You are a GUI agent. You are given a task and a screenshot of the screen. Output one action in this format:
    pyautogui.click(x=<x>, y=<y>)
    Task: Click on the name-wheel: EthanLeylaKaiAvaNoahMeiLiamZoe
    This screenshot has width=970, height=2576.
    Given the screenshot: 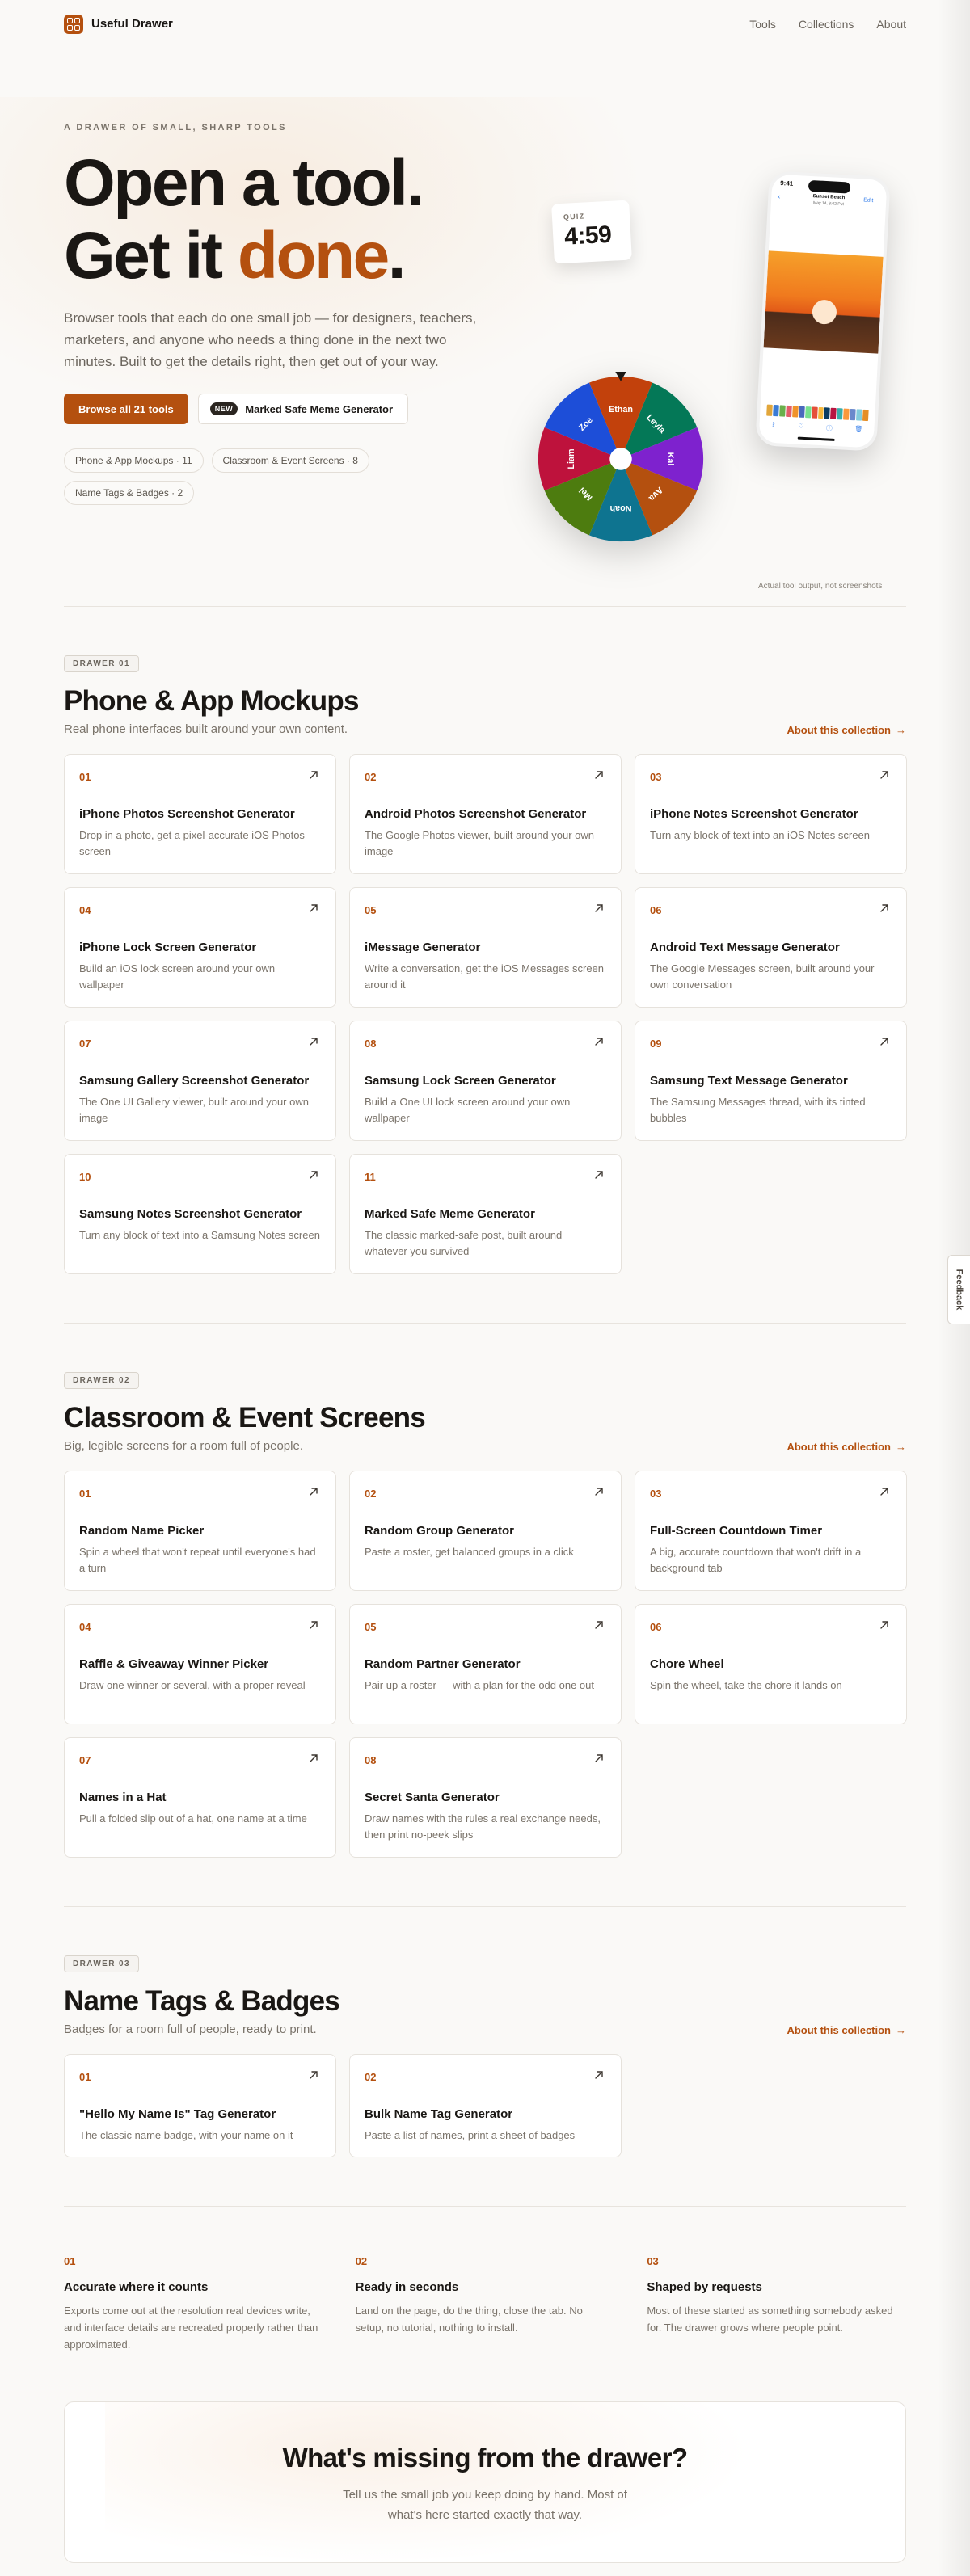 What is the action you would take?
    pyautogui.click(x=621, y=457)
    